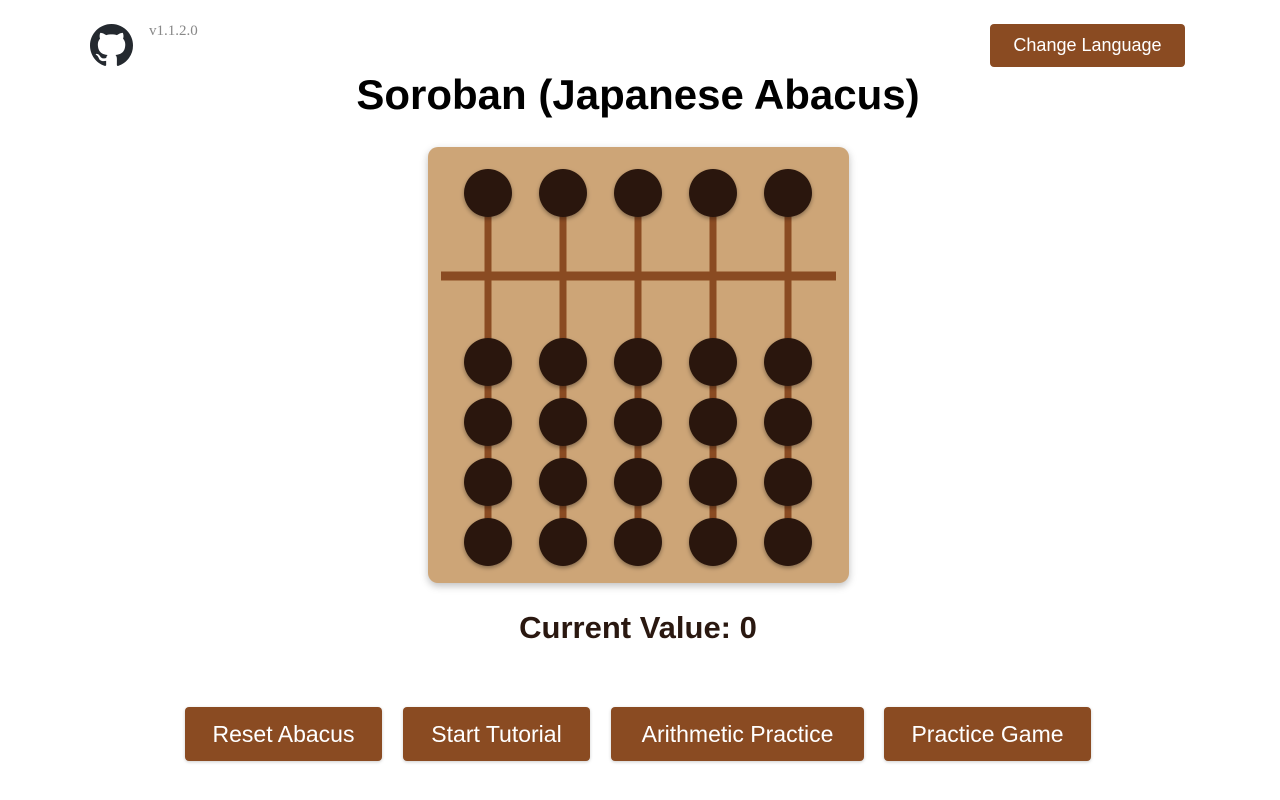 The width and height of the screenshot is (1280, 800). I want to click on reset-abacus-button: Reset Abacus, so click(283, 734).